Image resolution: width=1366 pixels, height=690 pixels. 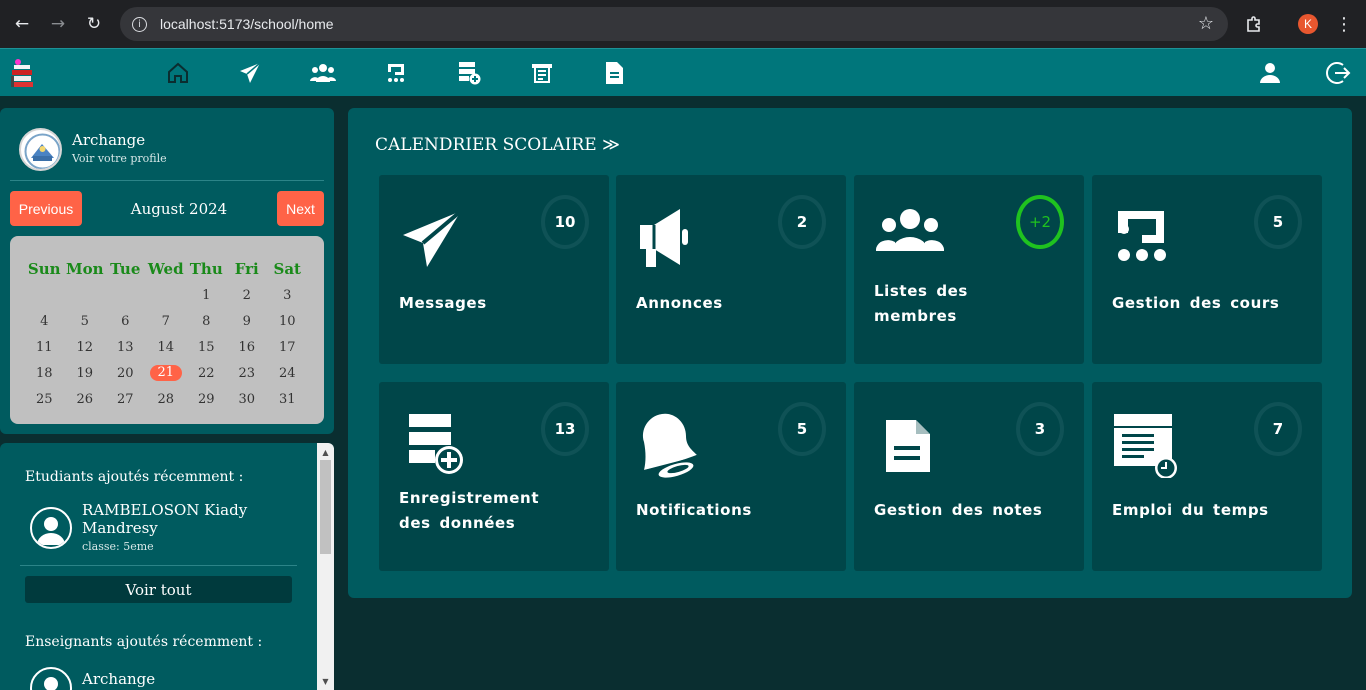 What do you see at coordinates (134, 477) in the screenshot?
I see `recent-students-title: Etudiants ajoutés récemment :` at bounding box center [134, 477].